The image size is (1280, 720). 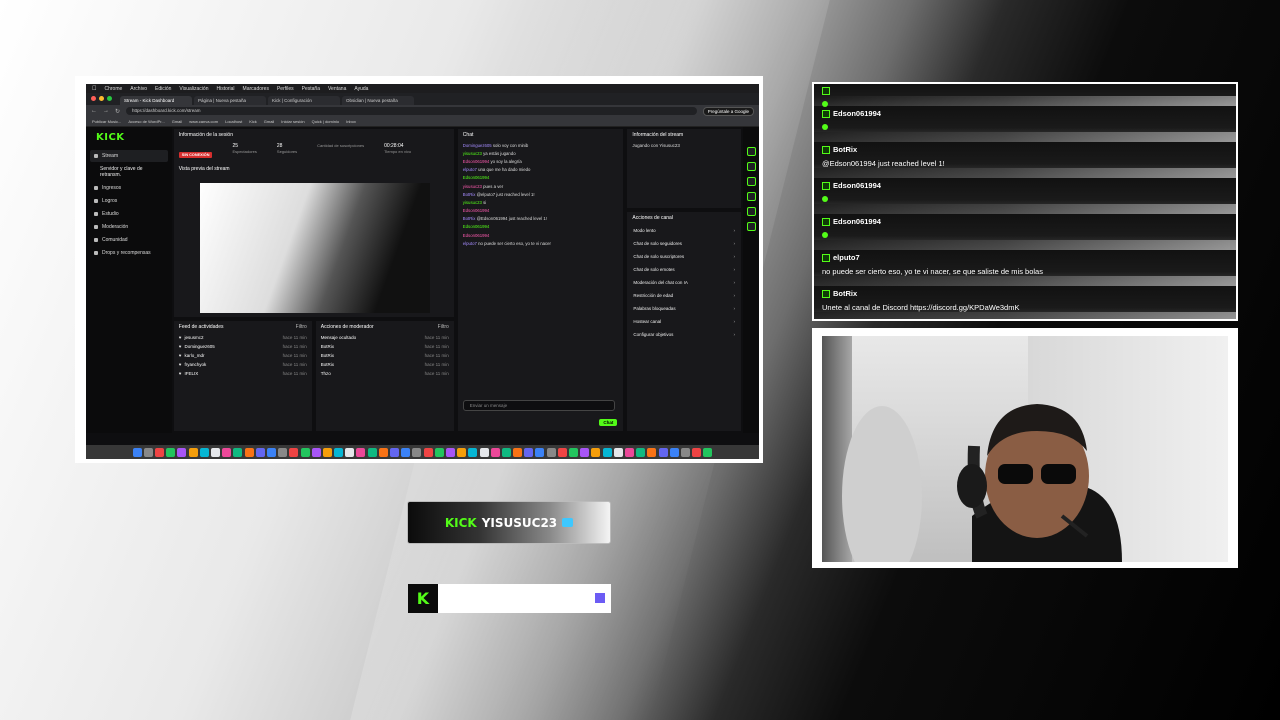 What do you see at coordinates (129, 188) in the screenshot?
I see `sidebar-item: Ingresos` at bounding box center [129, 188].